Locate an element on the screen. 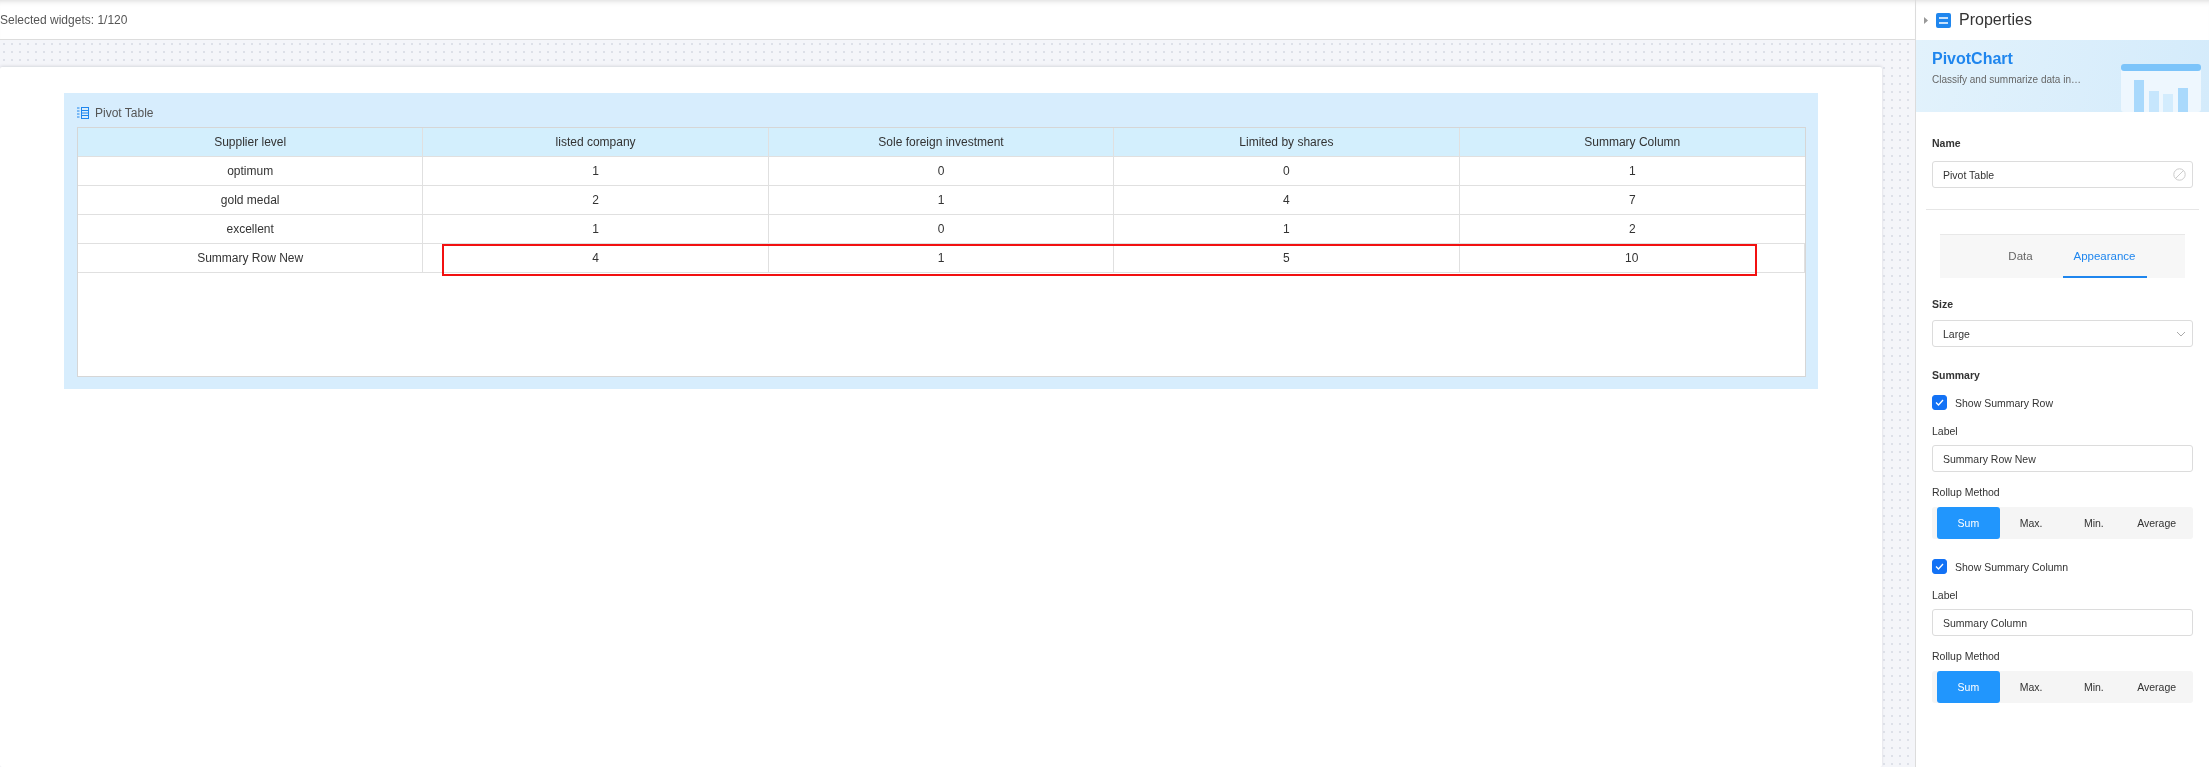 The width and height of the screenshot is (2209, 767). name-field: Pivot Table is located at coordinates (2062, 174).